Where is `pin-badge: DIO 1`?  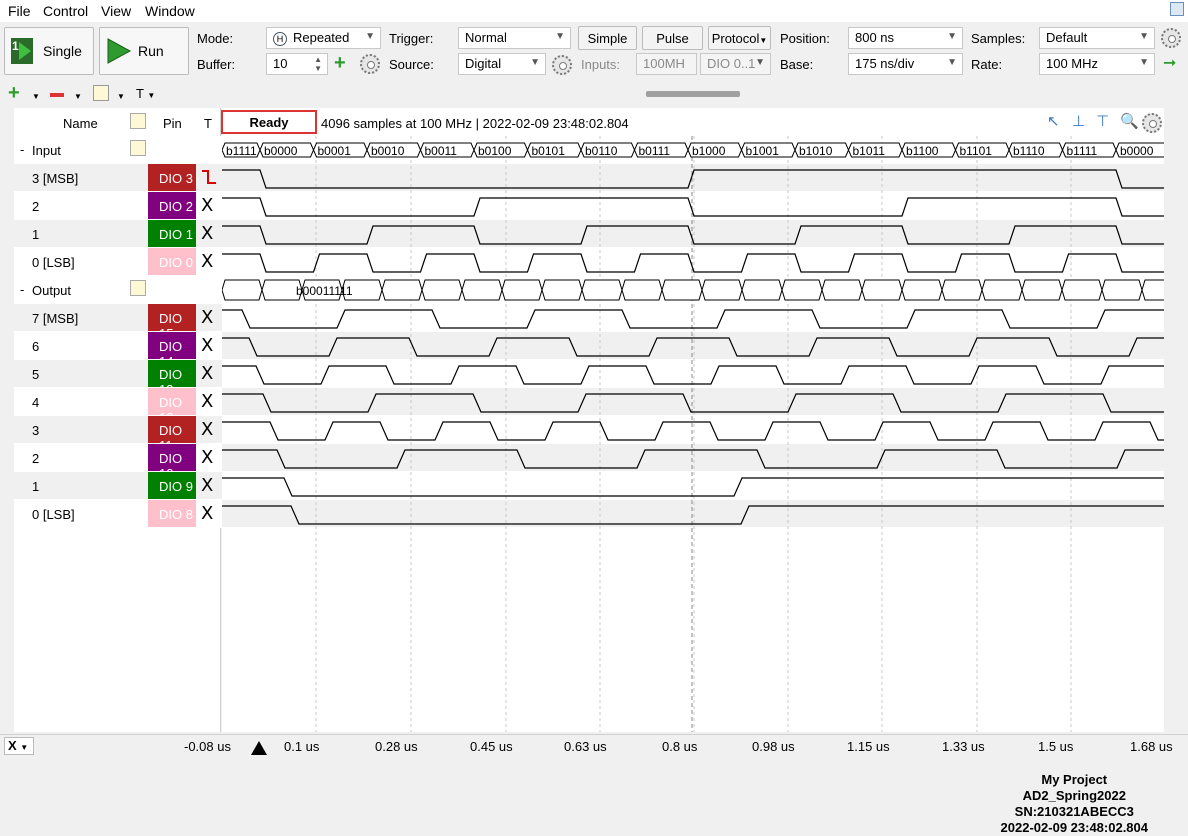 pin-badge: DIO 1 is located at coordinates (172, 233).